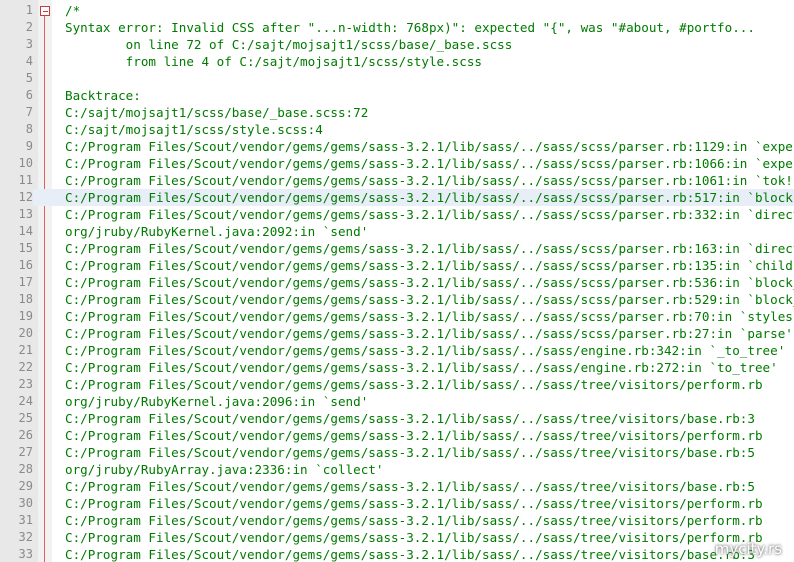  Describe the element at coordinates (194, 129) in the screenshot. I see `line-text: C:/sajt/mojsajt1/scss/style.scss:4` at that location.